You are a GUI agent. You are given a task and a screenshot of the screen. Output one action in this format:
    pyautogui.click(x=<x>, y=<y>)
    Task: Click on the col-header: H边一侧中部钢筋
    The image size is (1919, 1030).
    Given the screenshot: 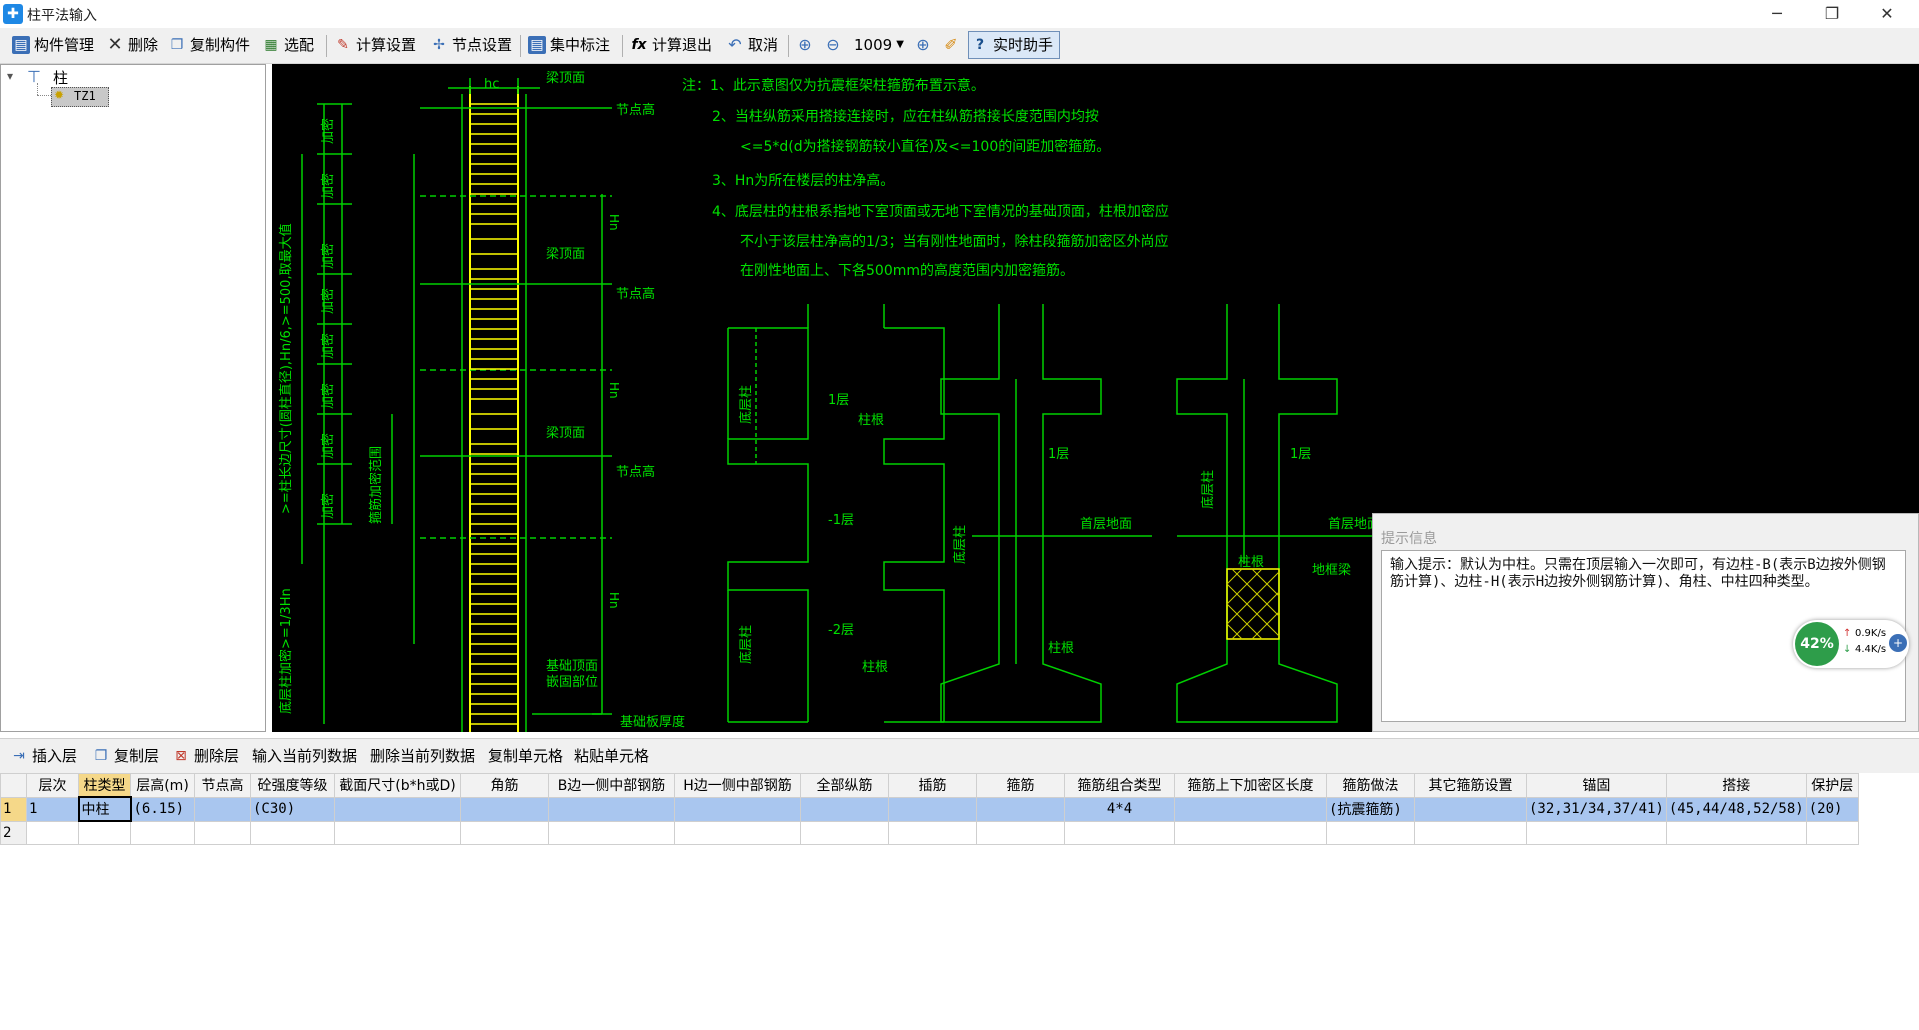 What is the action you would take?
    pyautogui.click(x=737, y=785)
    